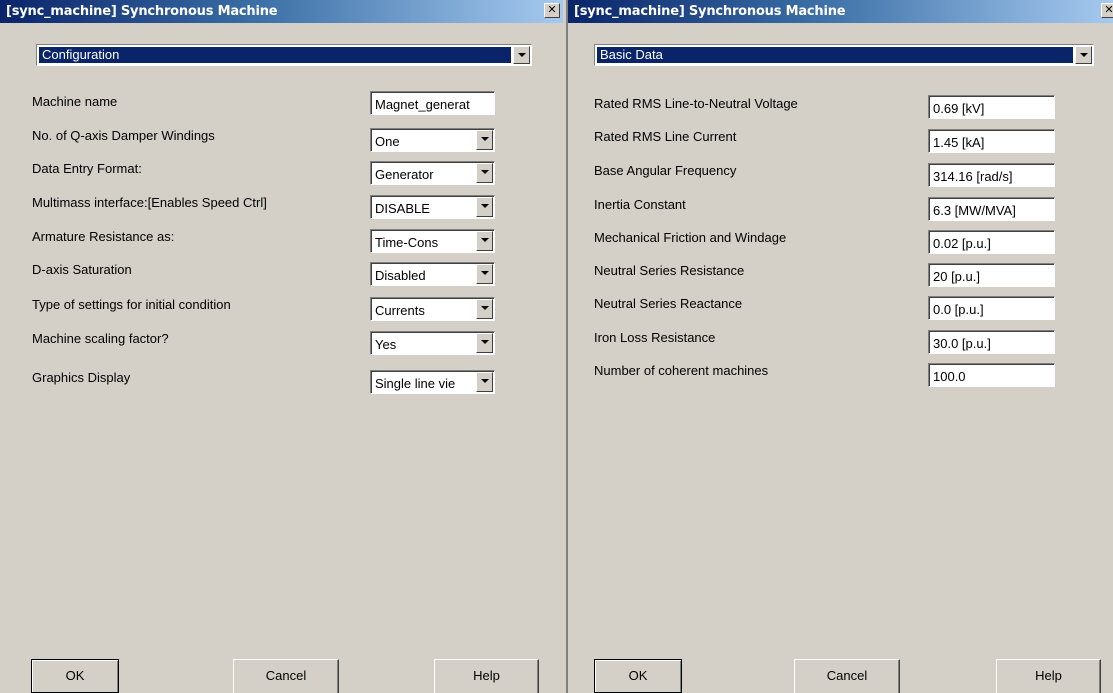 The height and width of the screenshot is (693, 1113). Describe the element at coordinates (665, 170) in the screenshot. I see `param-label-angular-frequency: Base Angular Frequency` at that location.